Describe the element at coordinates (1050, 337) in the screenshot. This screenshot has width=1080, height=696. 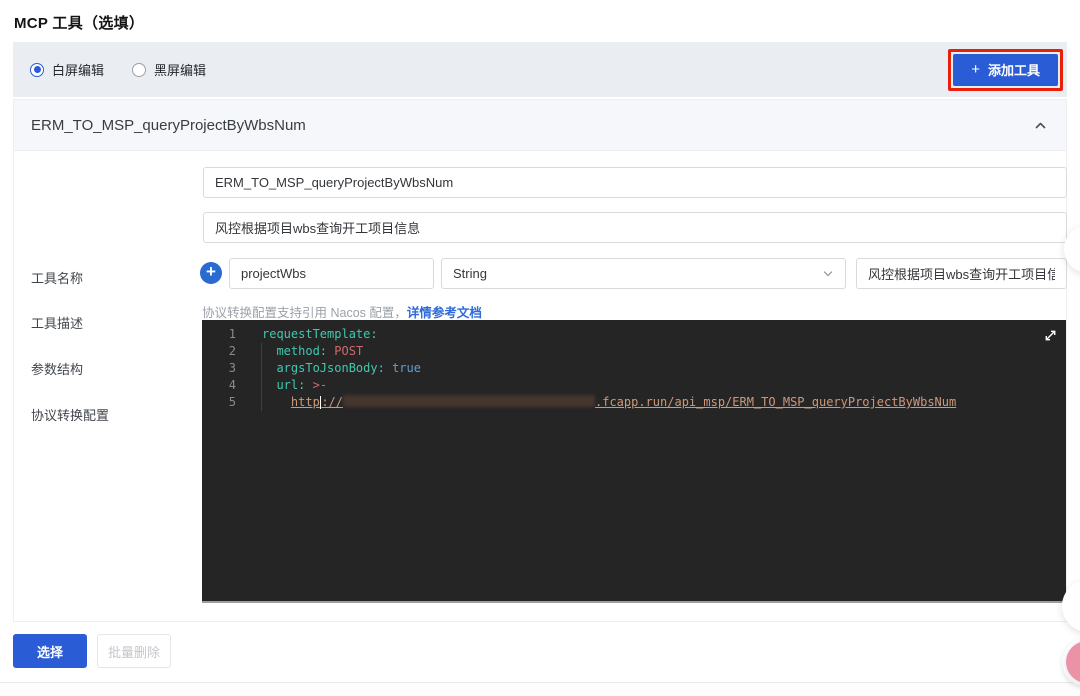
I see `expand-icon` at that location.